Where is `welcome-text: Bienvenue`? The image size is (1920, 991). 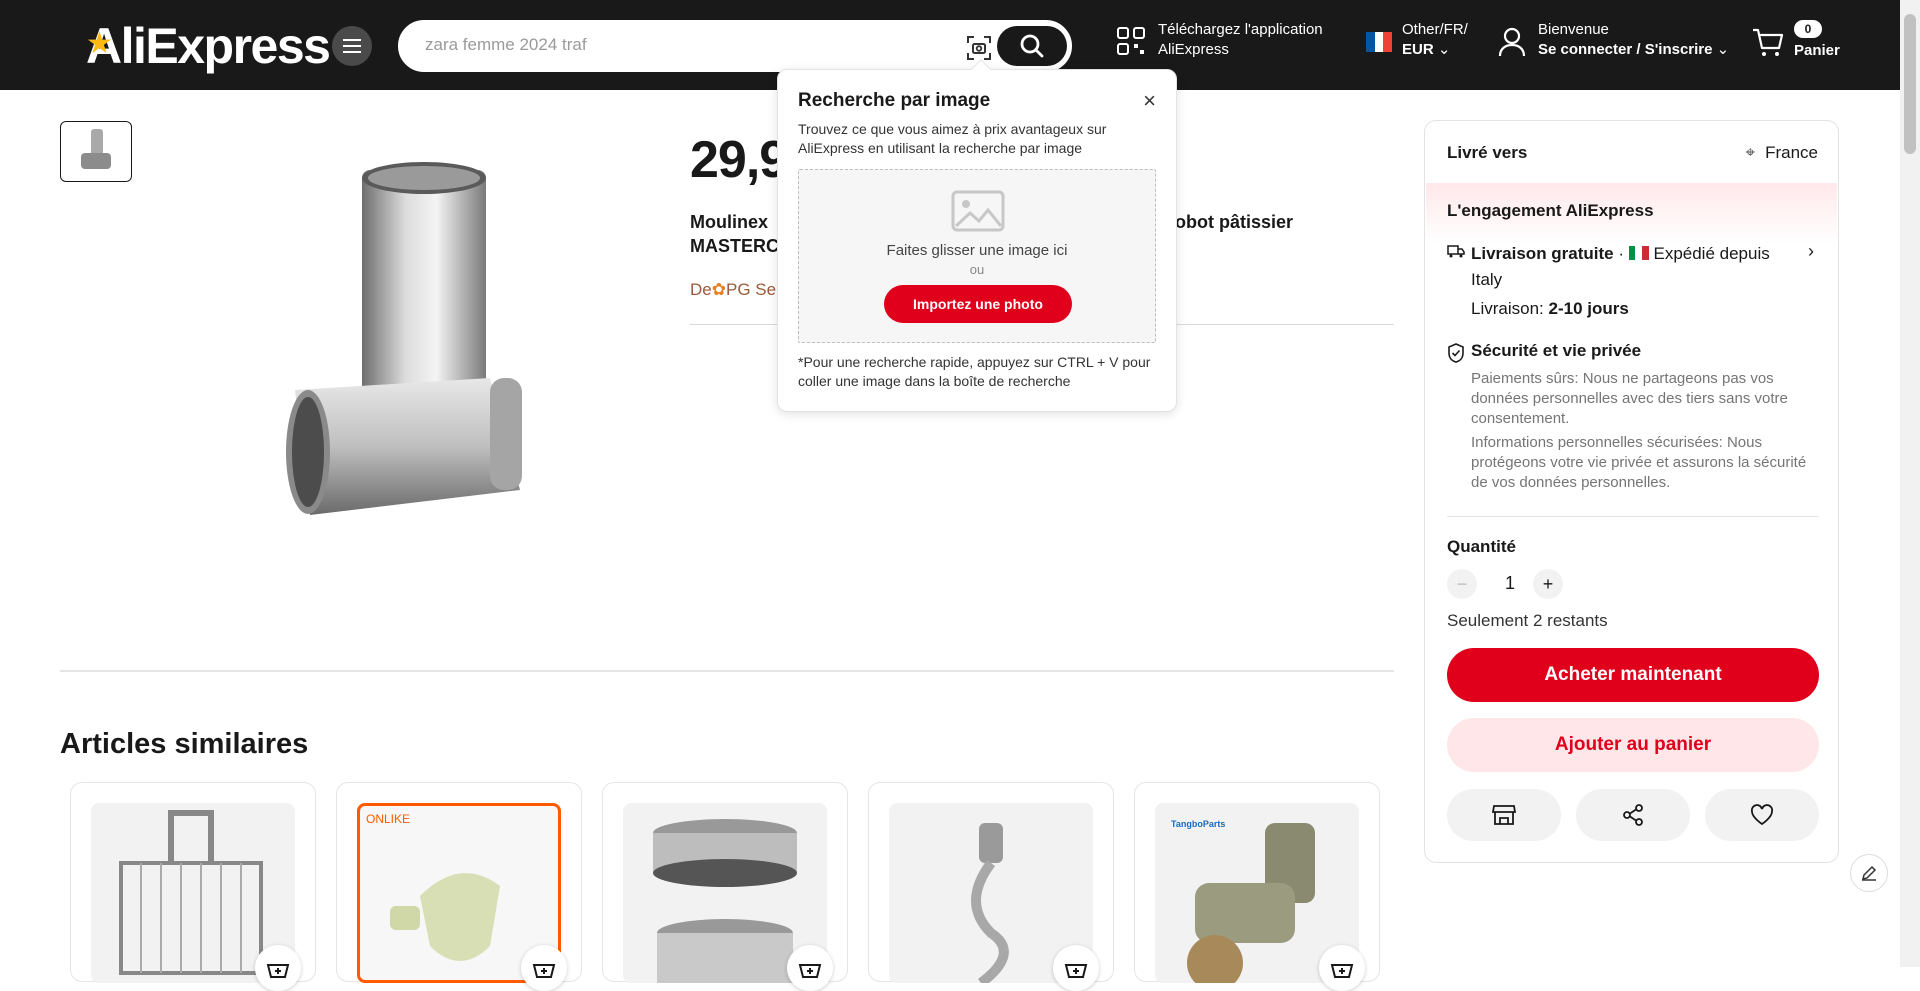 welcome-text: Bienvenue is located at coordinates (1573, 29).